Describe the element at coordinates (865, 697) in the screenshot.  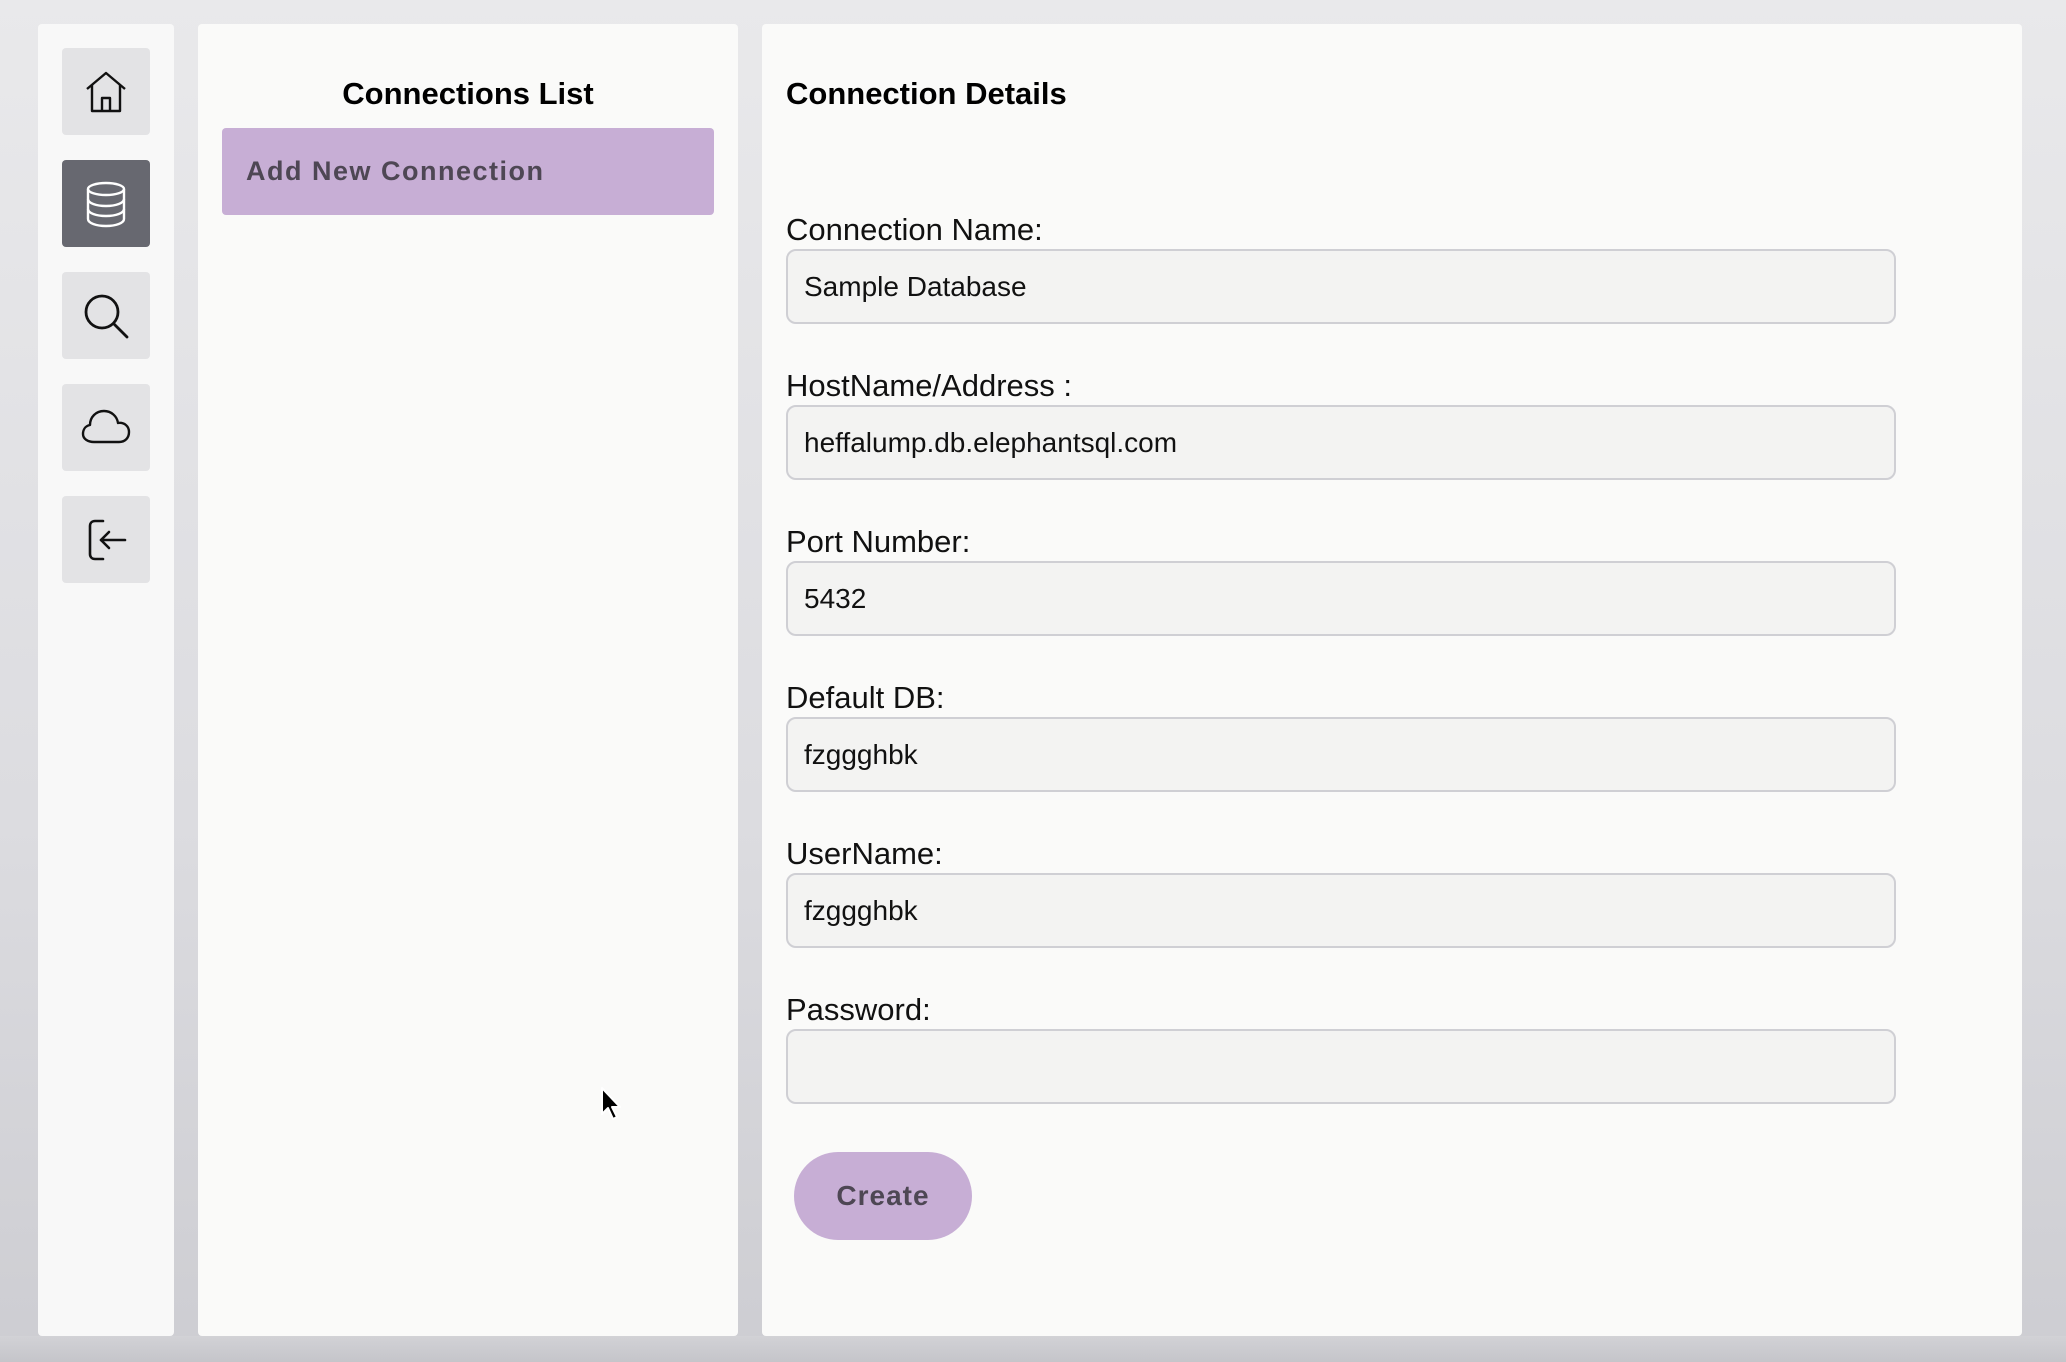
I see `default-db-label: Default DB:` at that location.